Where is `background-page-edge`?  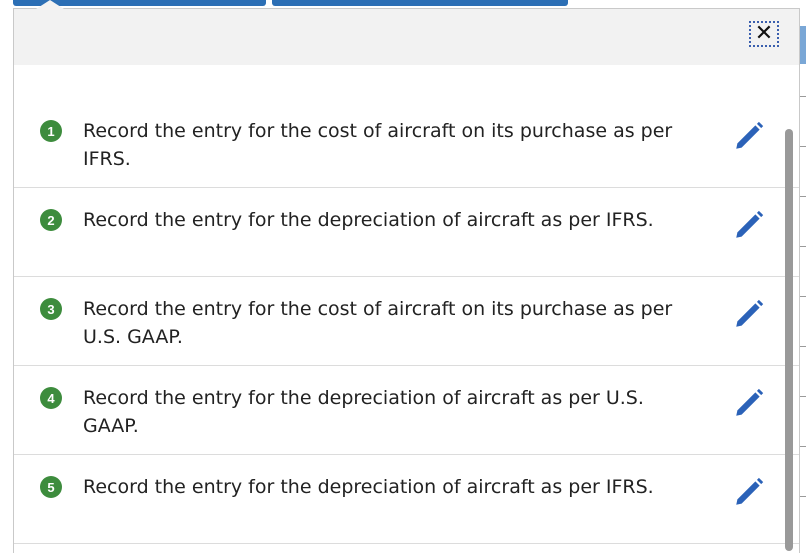 background-page-edge is located at coordinates (803, 276).